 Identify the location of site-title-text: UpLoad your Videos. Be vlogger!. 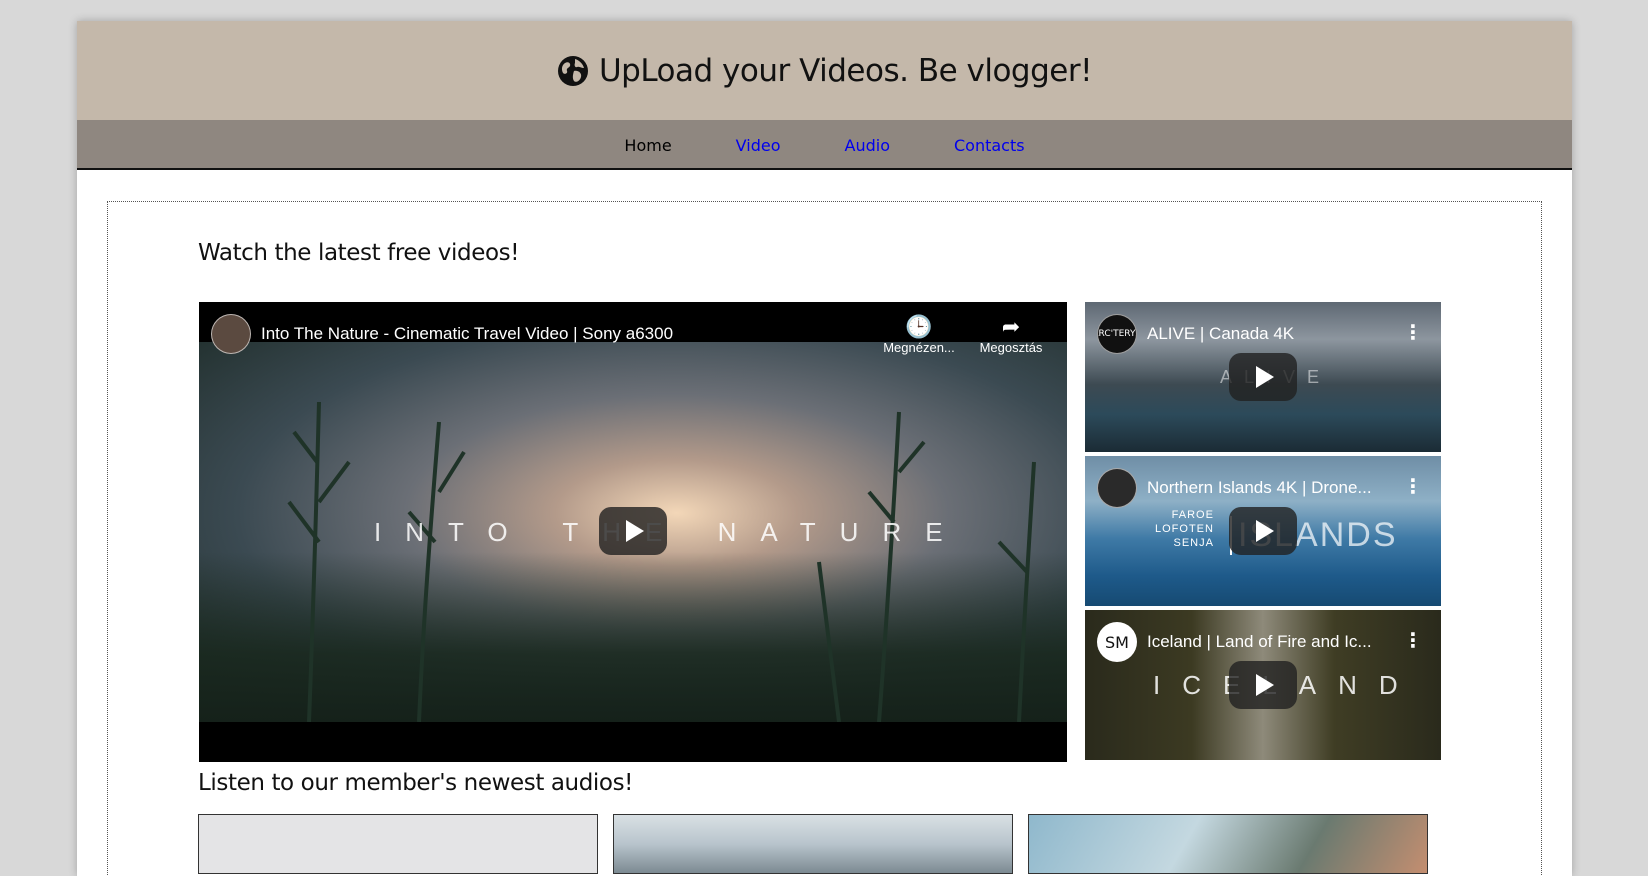
(845, 70).